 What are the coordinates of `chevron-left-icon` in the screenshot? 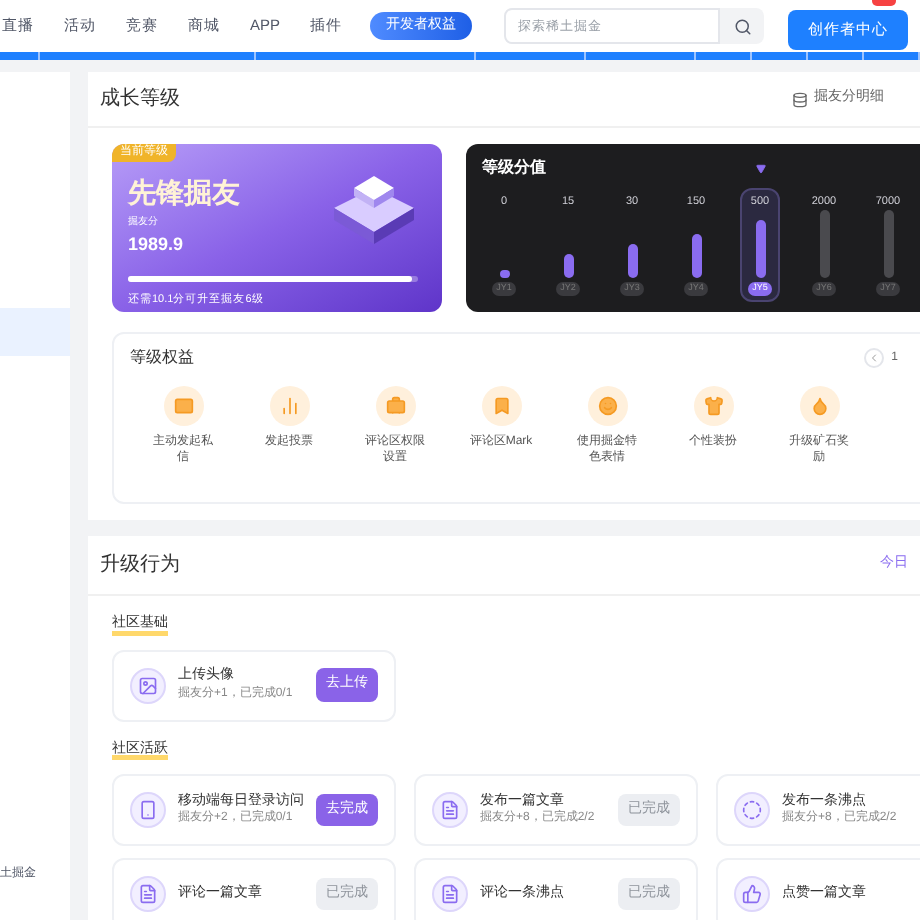 It's located at (873, 358).